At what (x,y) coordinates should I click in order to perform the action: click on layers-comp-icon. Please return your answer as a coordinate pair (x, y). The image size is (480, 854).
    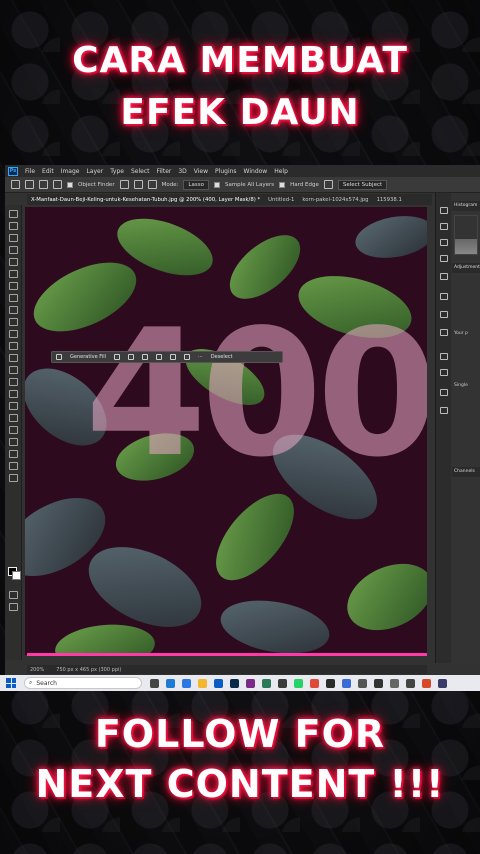
    Looking at the image, I should click on (444, 314).